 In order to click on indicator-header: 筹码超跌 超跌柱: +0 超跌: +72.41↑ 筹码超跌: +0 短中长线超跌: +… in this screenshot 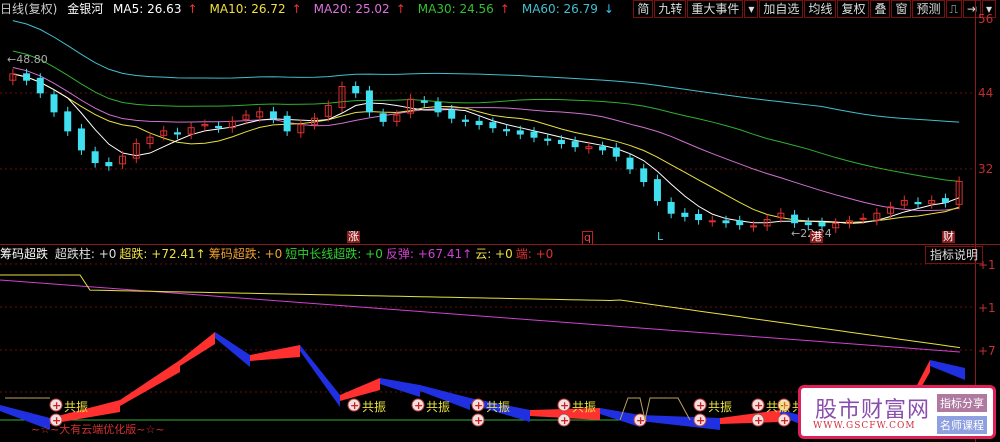, I will do `click(279, 254)`.